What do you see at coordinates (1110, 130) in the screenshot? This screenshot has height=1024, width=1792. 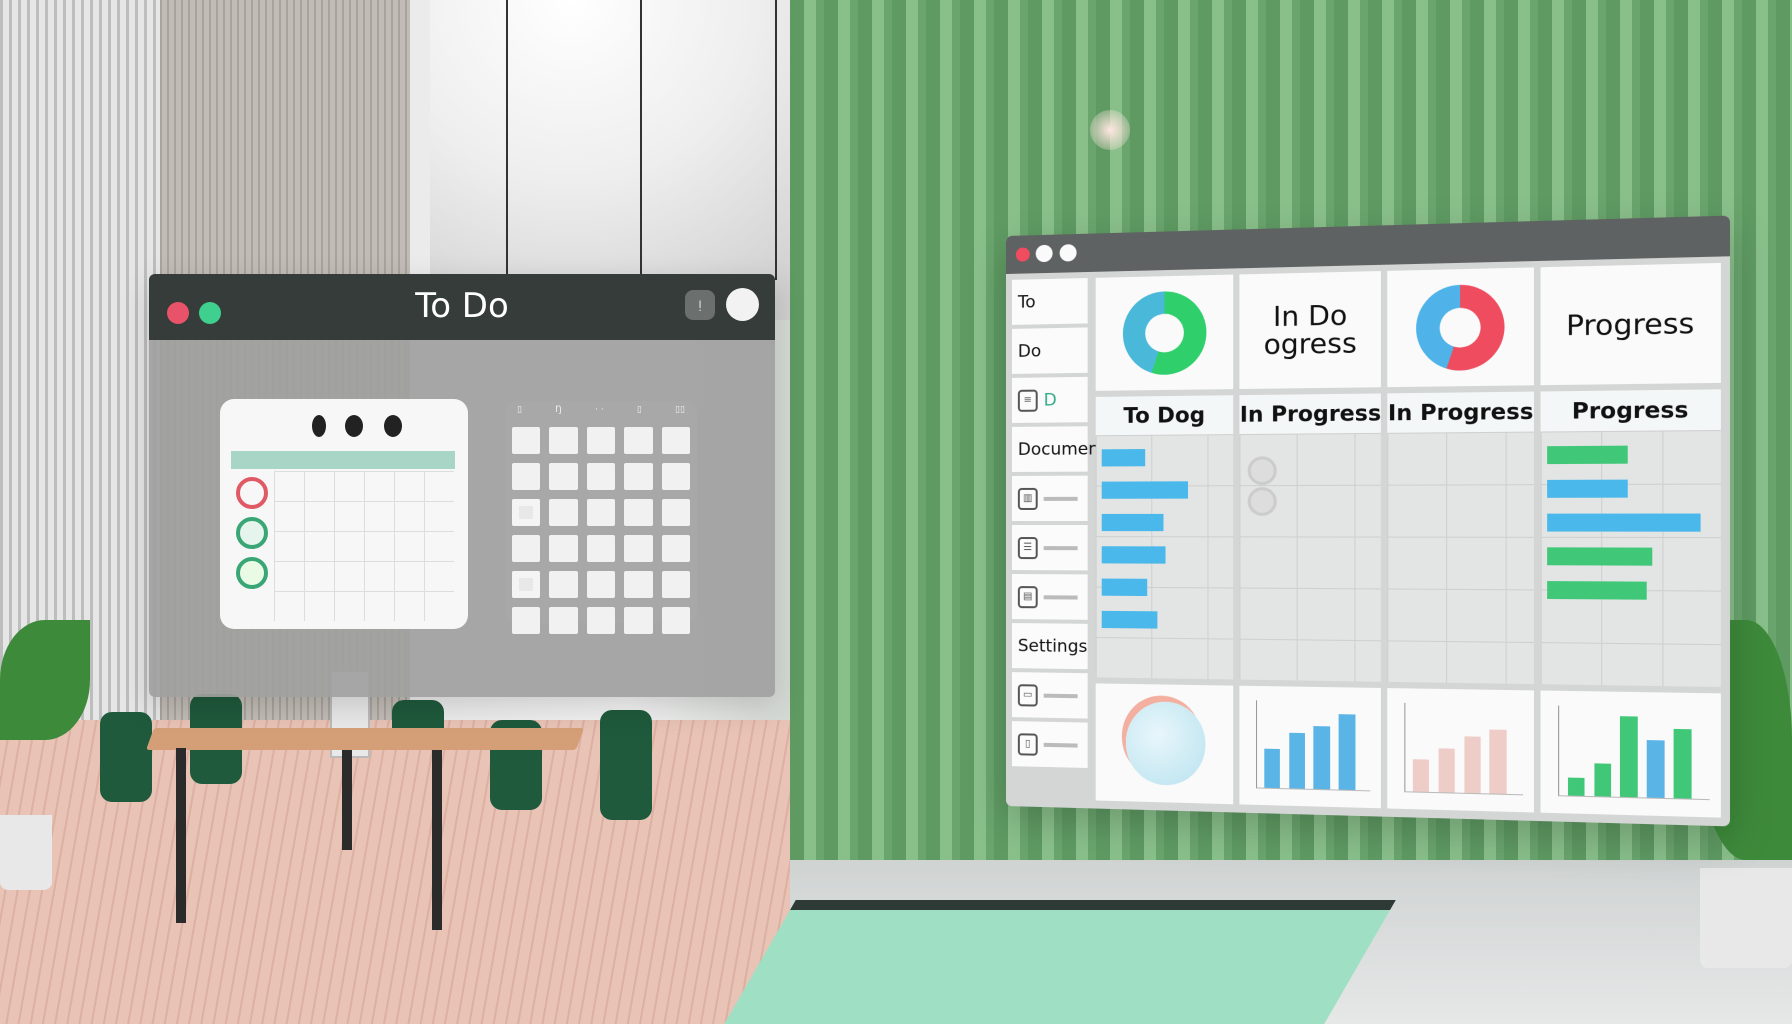 I see `light-orb` at bounding box center [1110, 130].